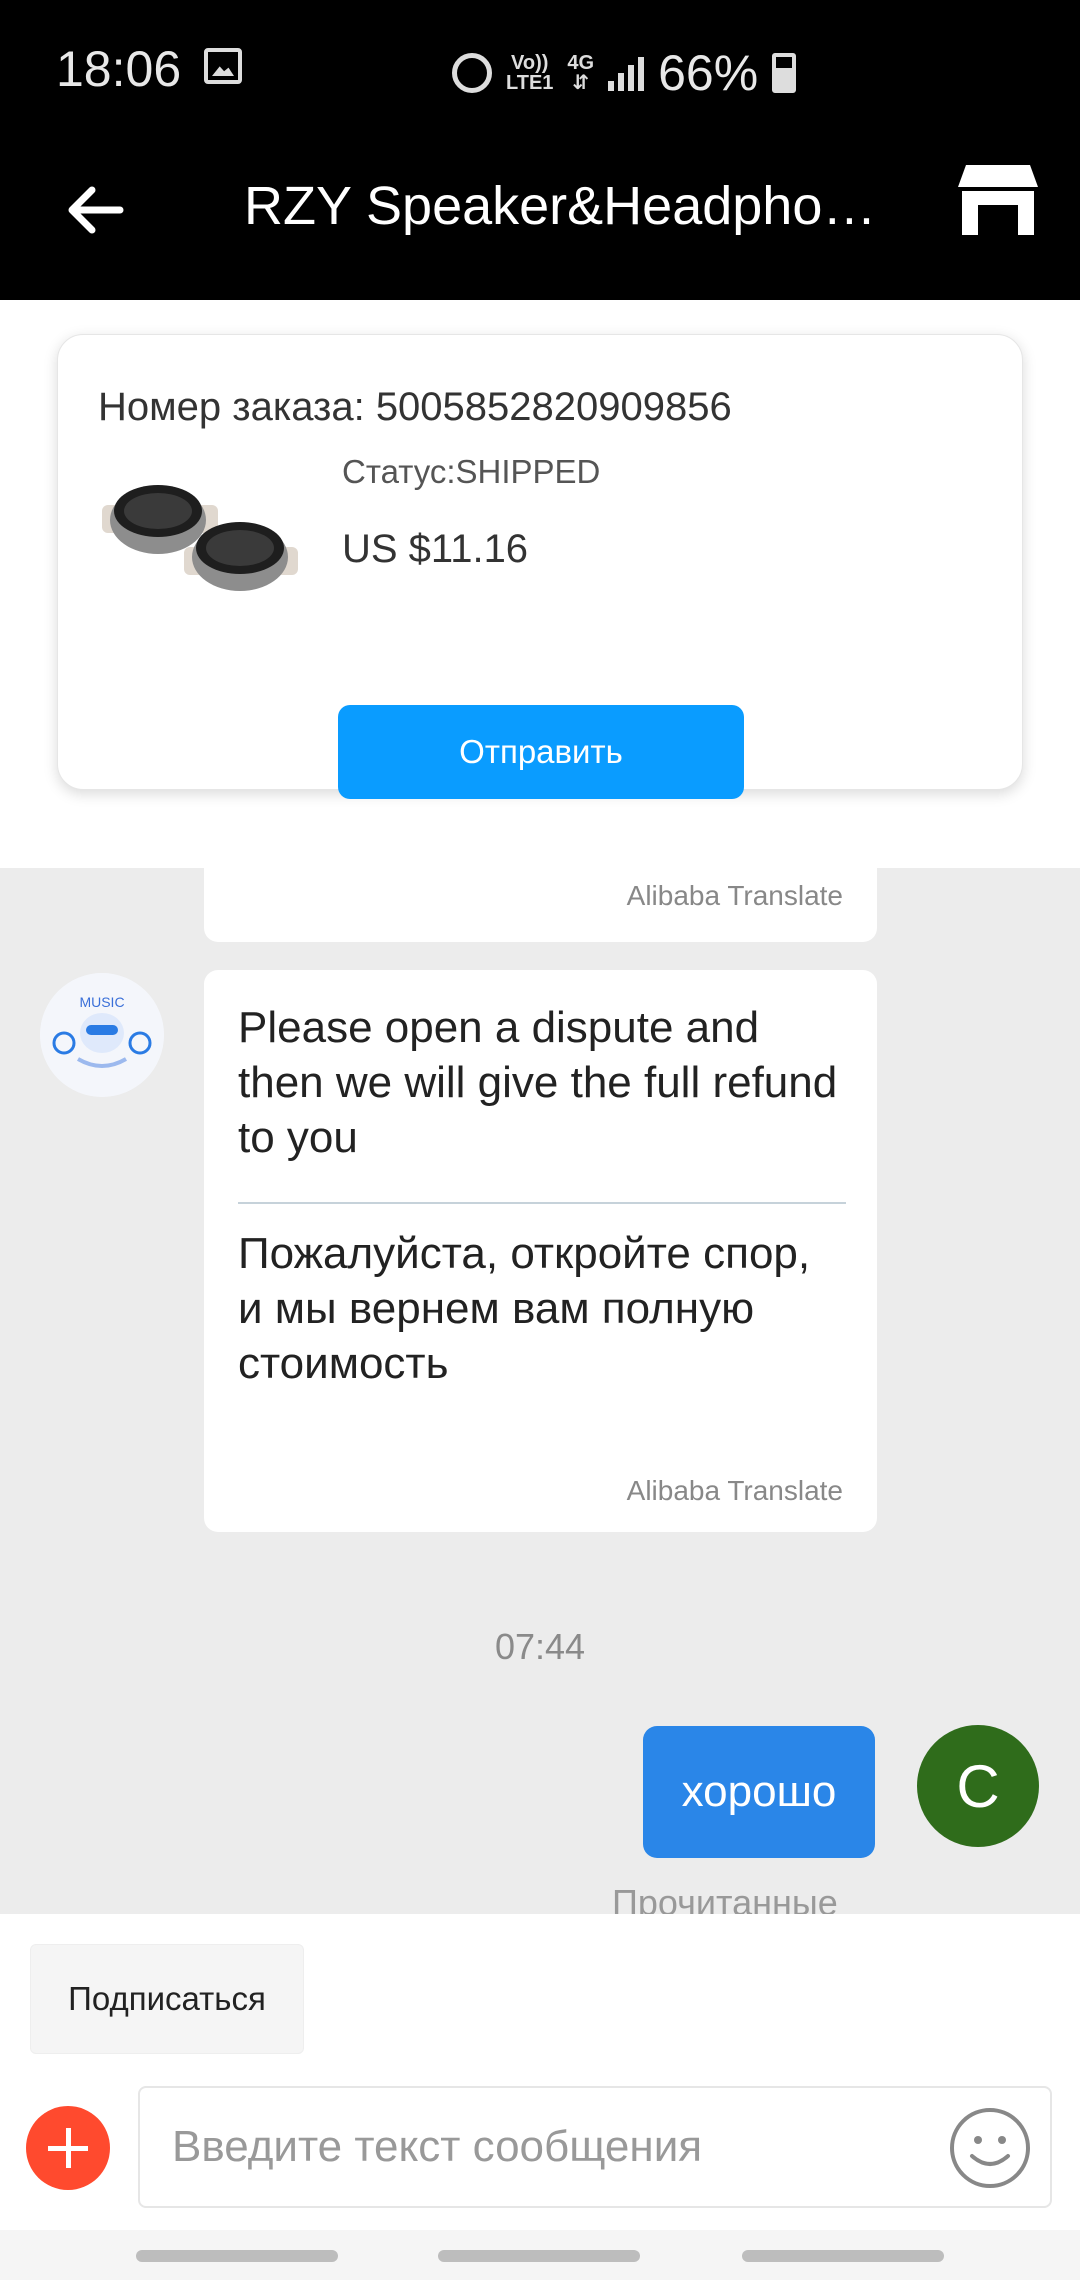 The width and height of the screenshot is (1080, 2280). Describe the element at coordinates (581, 63) in the screenshot. I see `network-label: 4G` at that location.